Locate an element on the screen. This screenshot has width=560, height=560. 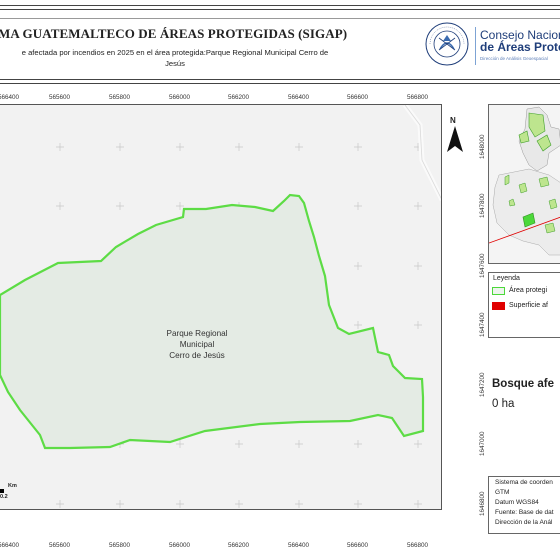
info-line-2: GTM is located at coordinates (502, 492).